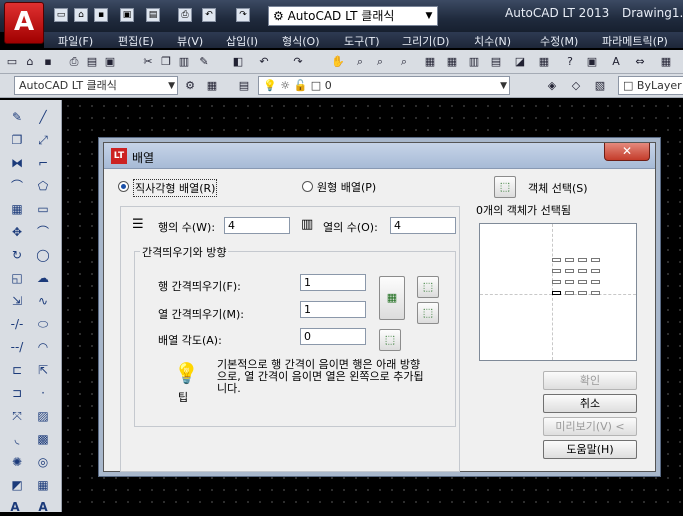  Describe the element at coordinates (244, 86) in the screenshot. I see `layer-properties-icon: ▤` at that location.